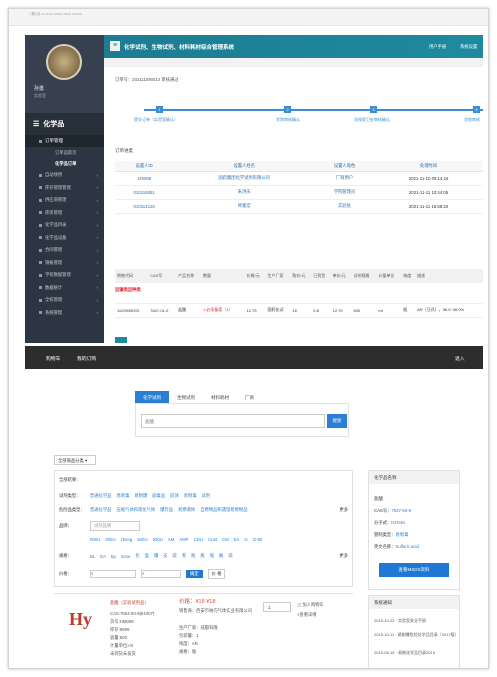  Describe the element at coordinates (287, 109) in the screenshot. I see `step-2-marker: 2` at that location.